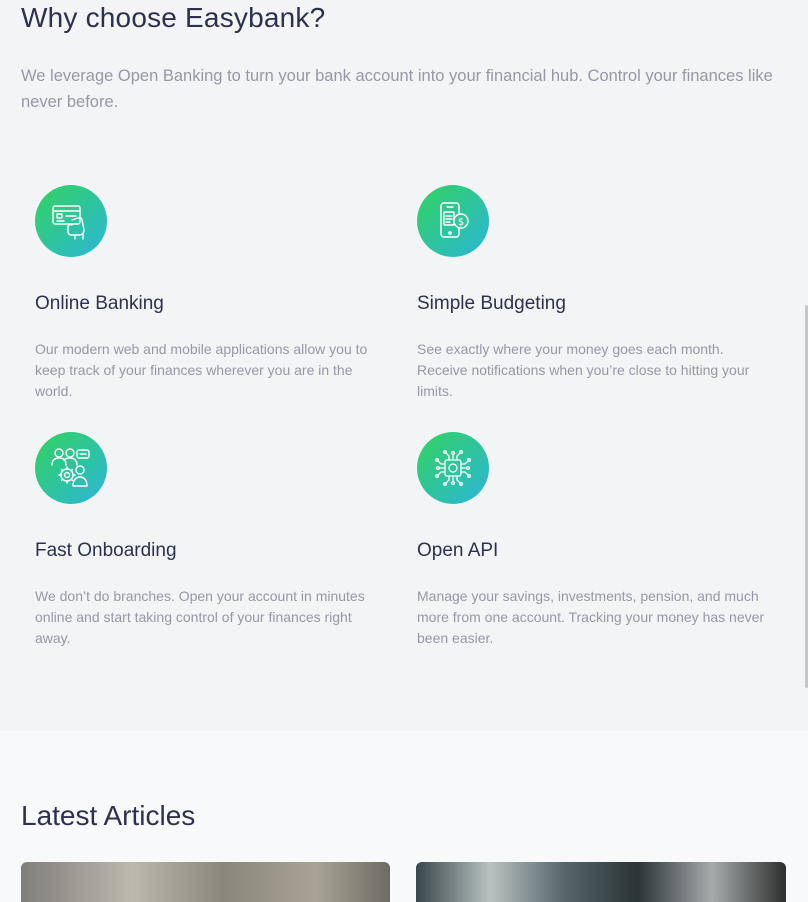 This screenshot has height=902, width=808. Describe the element at coordinates (458, 550) in the screenshot. I see `feature-title: Open API` at that location.